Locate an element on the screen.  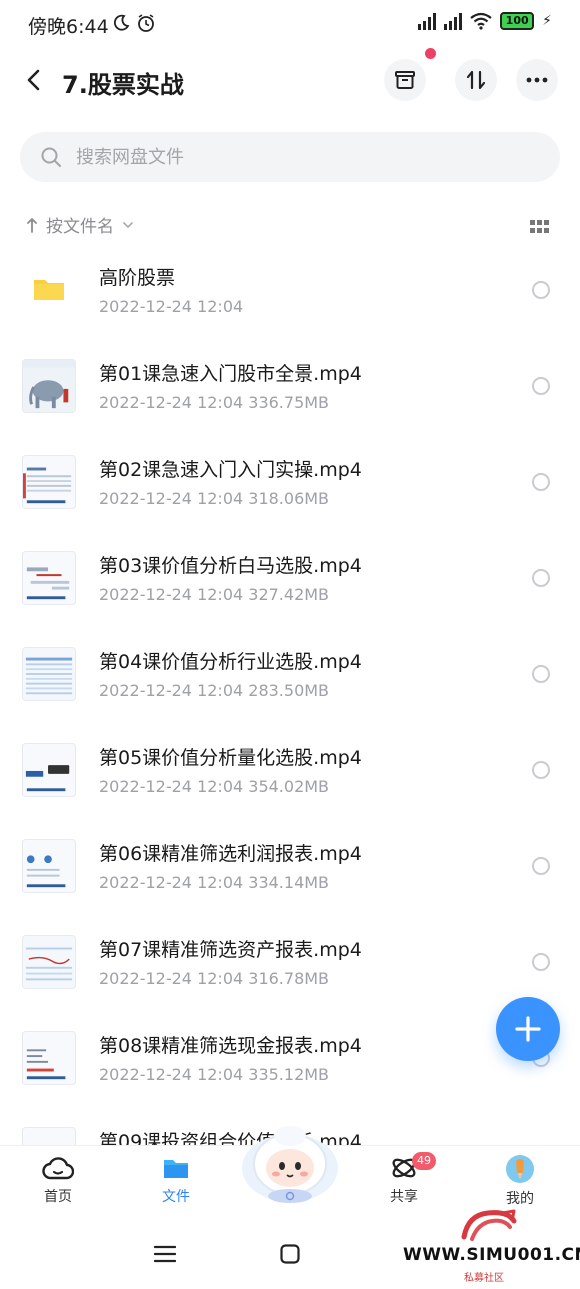
sort-arrows-icon is located at coordinates (476, 80).